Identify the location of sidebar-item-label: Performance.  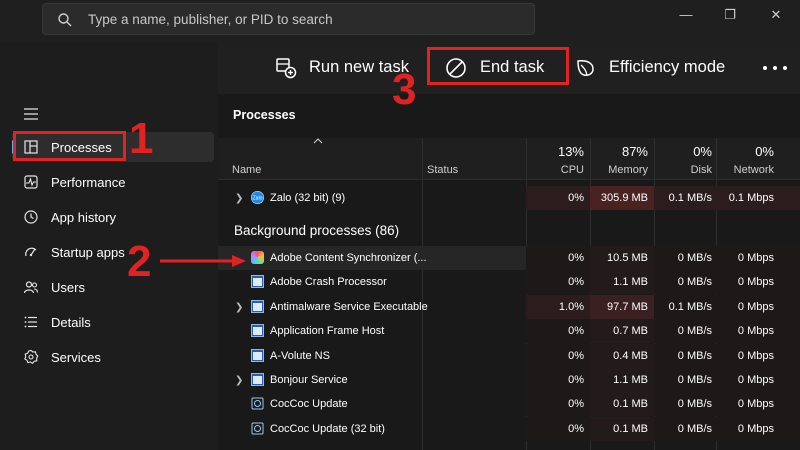
(88, 182).